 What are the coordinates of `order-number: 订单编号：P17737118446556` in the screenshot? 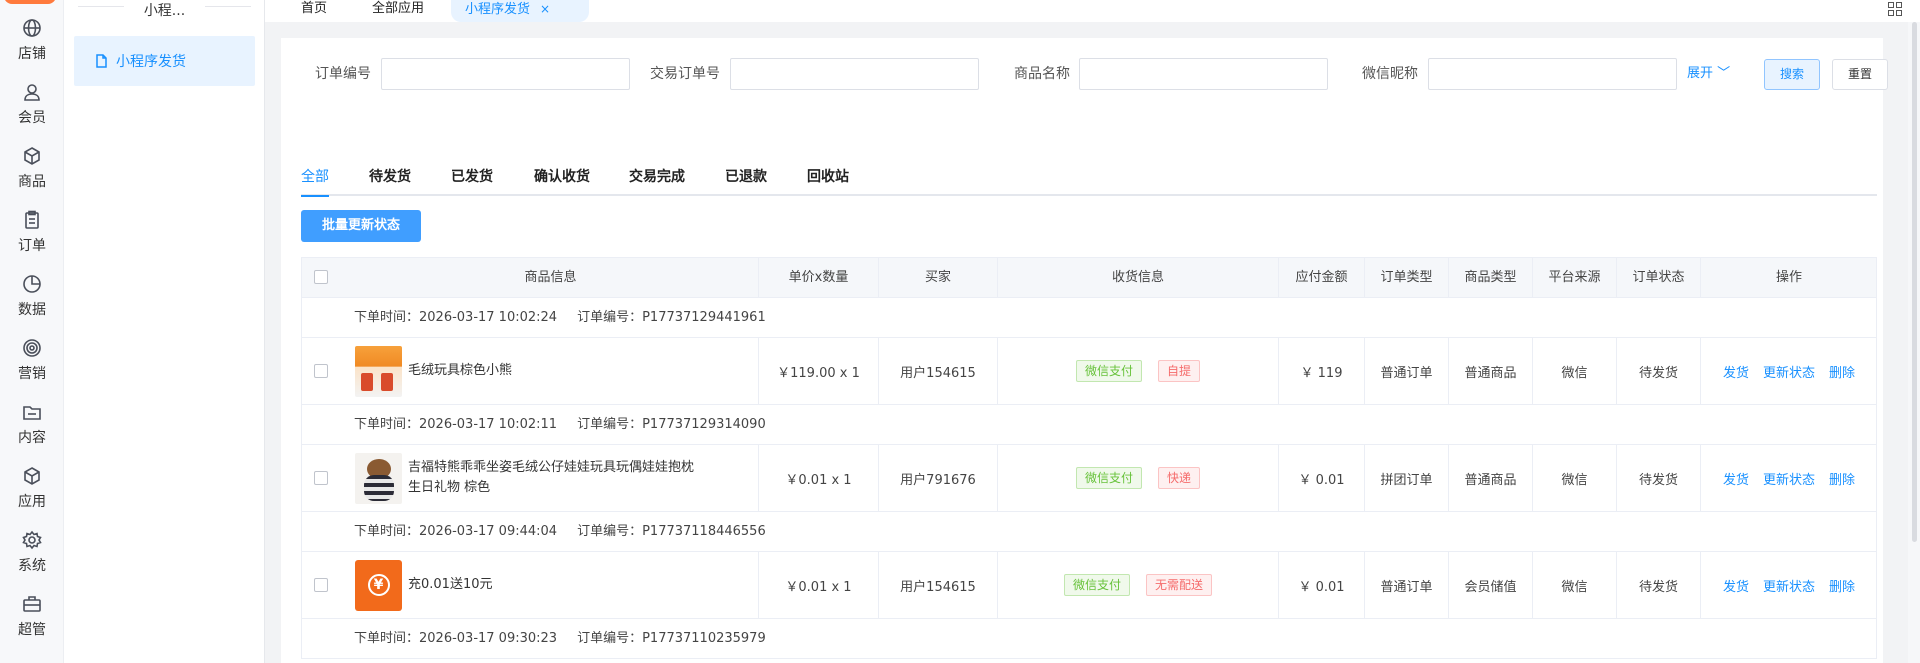 It's located at (671, 531).